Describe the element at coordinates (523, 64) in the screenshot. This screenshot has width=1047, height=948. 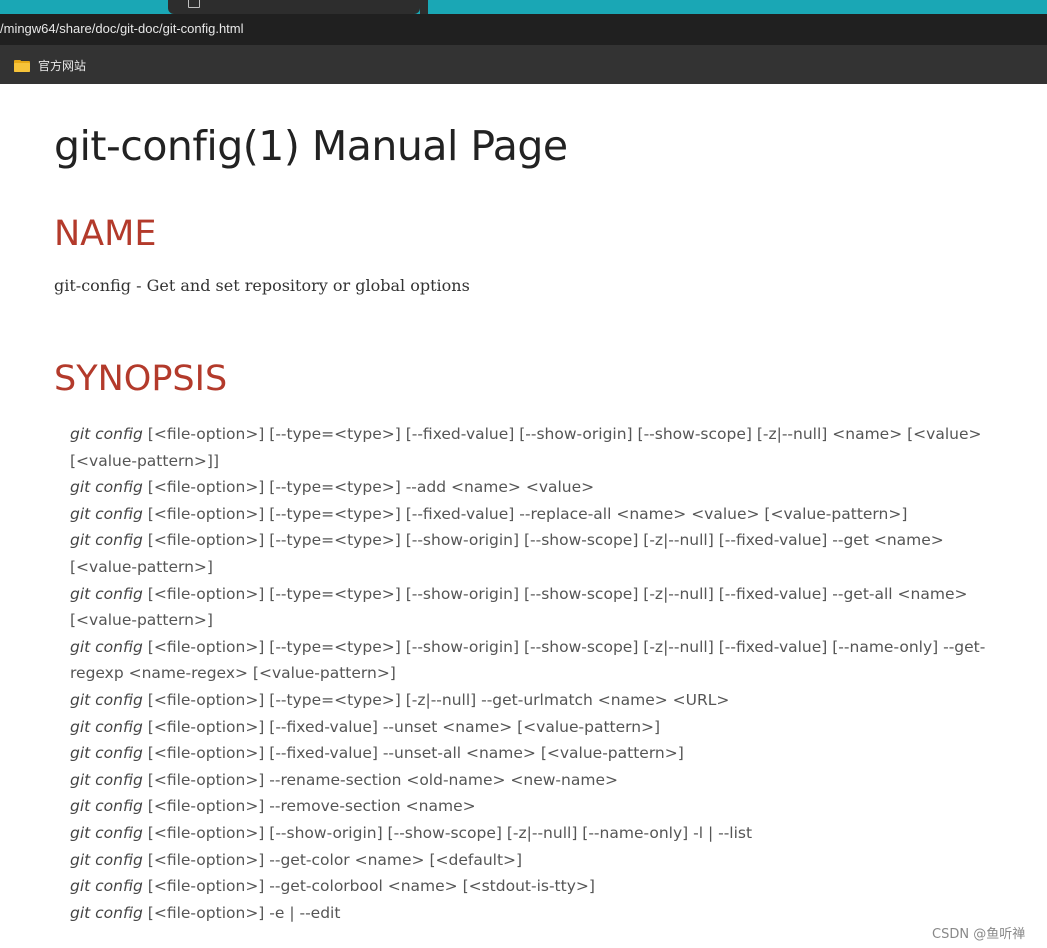
I see `bookmarks-bar: 官方网站` at that location.